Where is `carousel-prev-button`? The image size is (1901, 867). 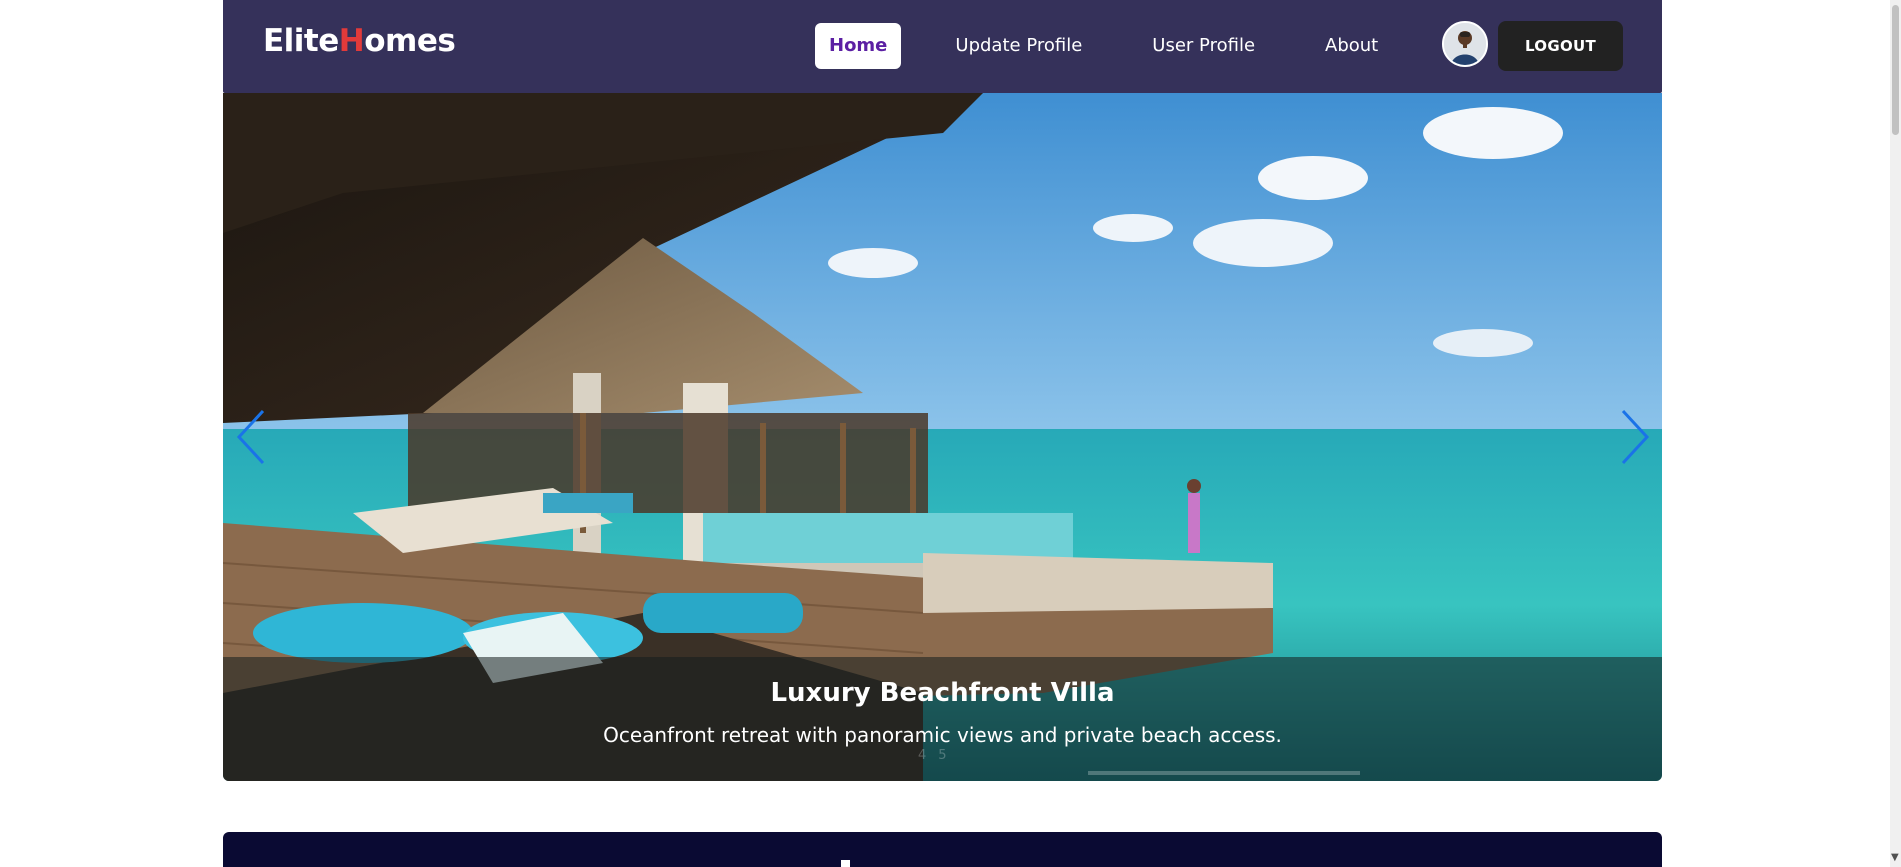 carousel-prev-button is located at coordinates (253, 437).